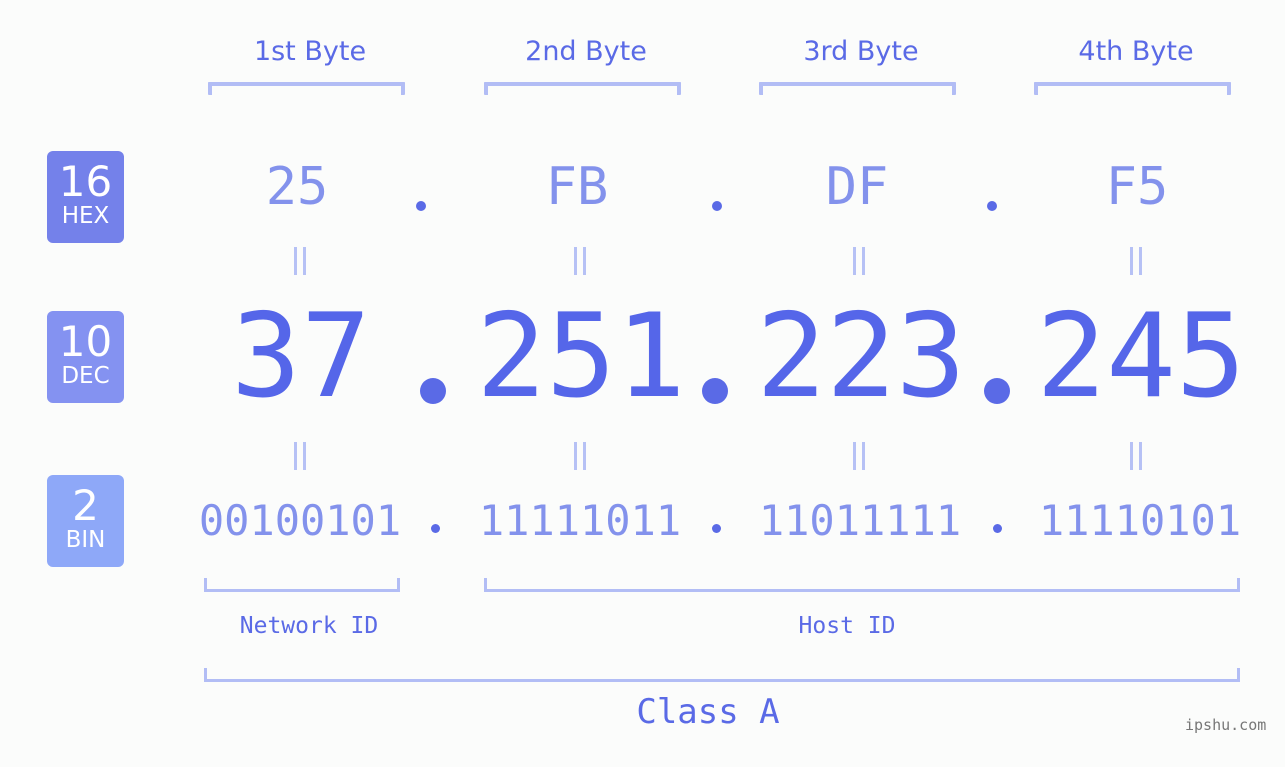 The width and height of the screenshot is (1285, 767). Describe the element at coordinates (85, 216) in the screenshot. I see `hex-label: HEX` at that location.